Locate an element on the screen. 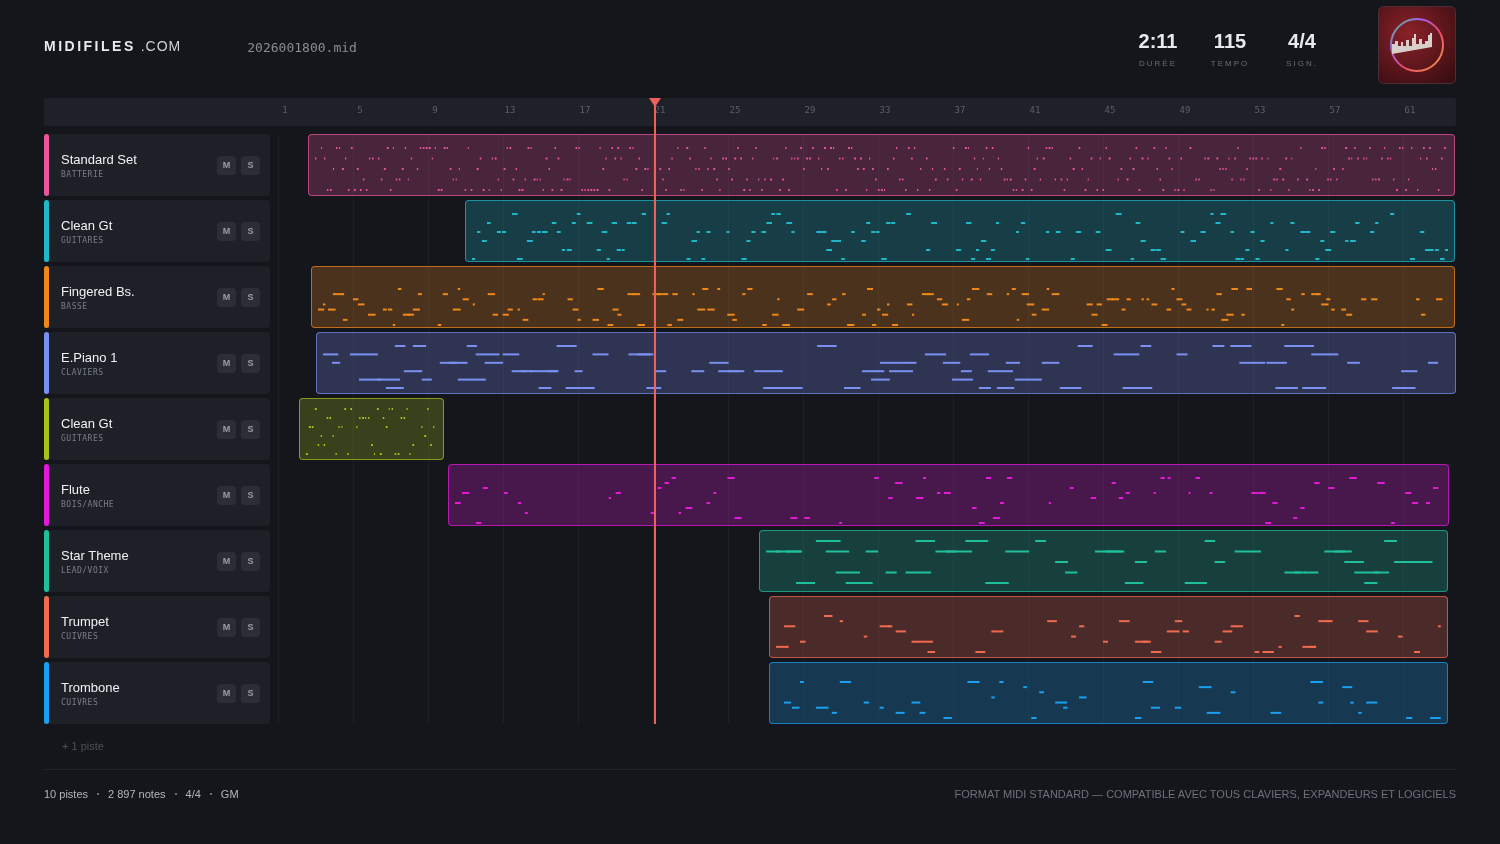 The width and height of the screenshot is (1500, 844). playhead-handle is located at coordinates (655, 102).